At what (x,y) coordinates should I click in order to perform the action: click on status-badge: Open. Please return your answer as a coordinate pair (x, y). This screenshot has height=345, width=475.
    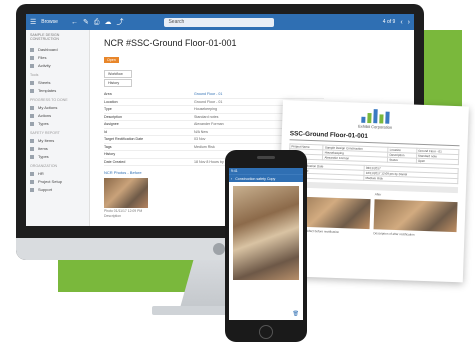
    Looking at the image, I should click on (111, 60).